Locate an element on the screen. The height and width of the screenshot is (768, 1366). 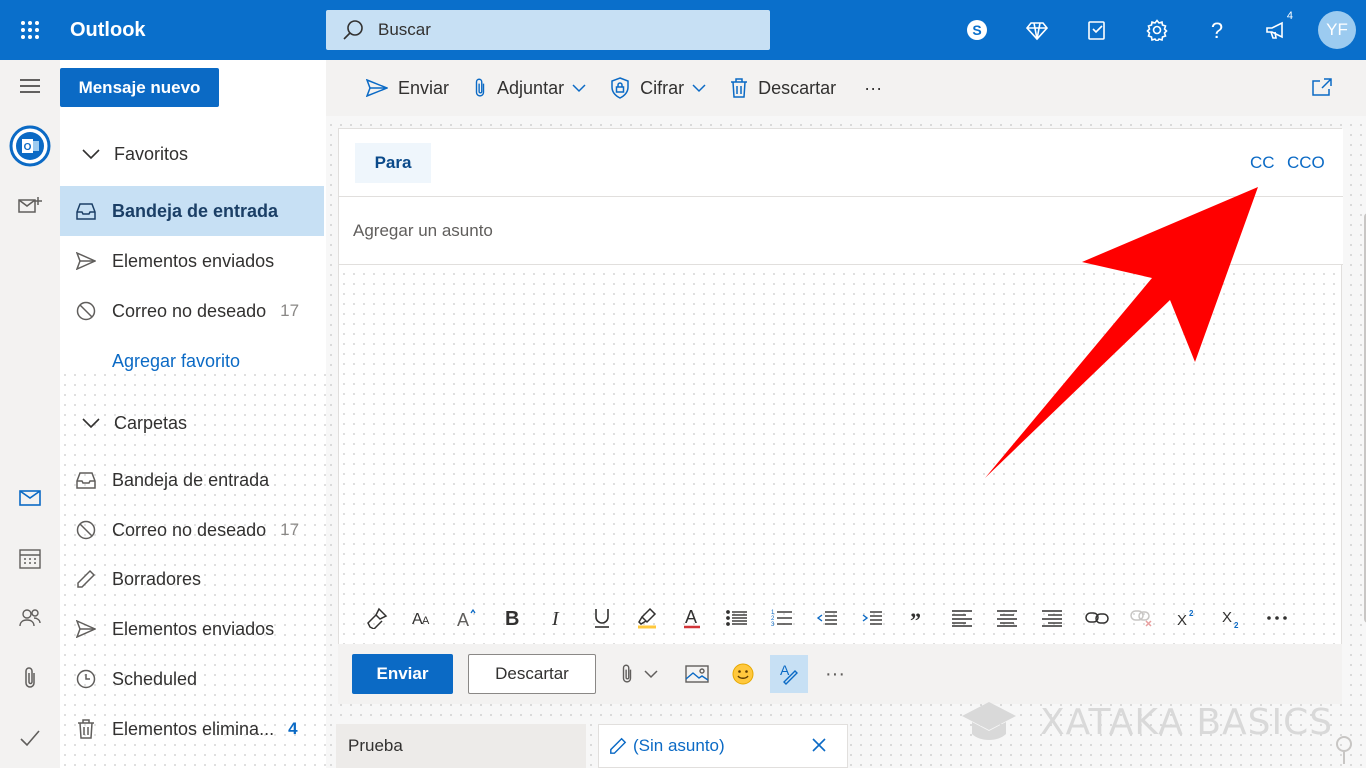
align-center-button is located at coordinates (1006, 618).